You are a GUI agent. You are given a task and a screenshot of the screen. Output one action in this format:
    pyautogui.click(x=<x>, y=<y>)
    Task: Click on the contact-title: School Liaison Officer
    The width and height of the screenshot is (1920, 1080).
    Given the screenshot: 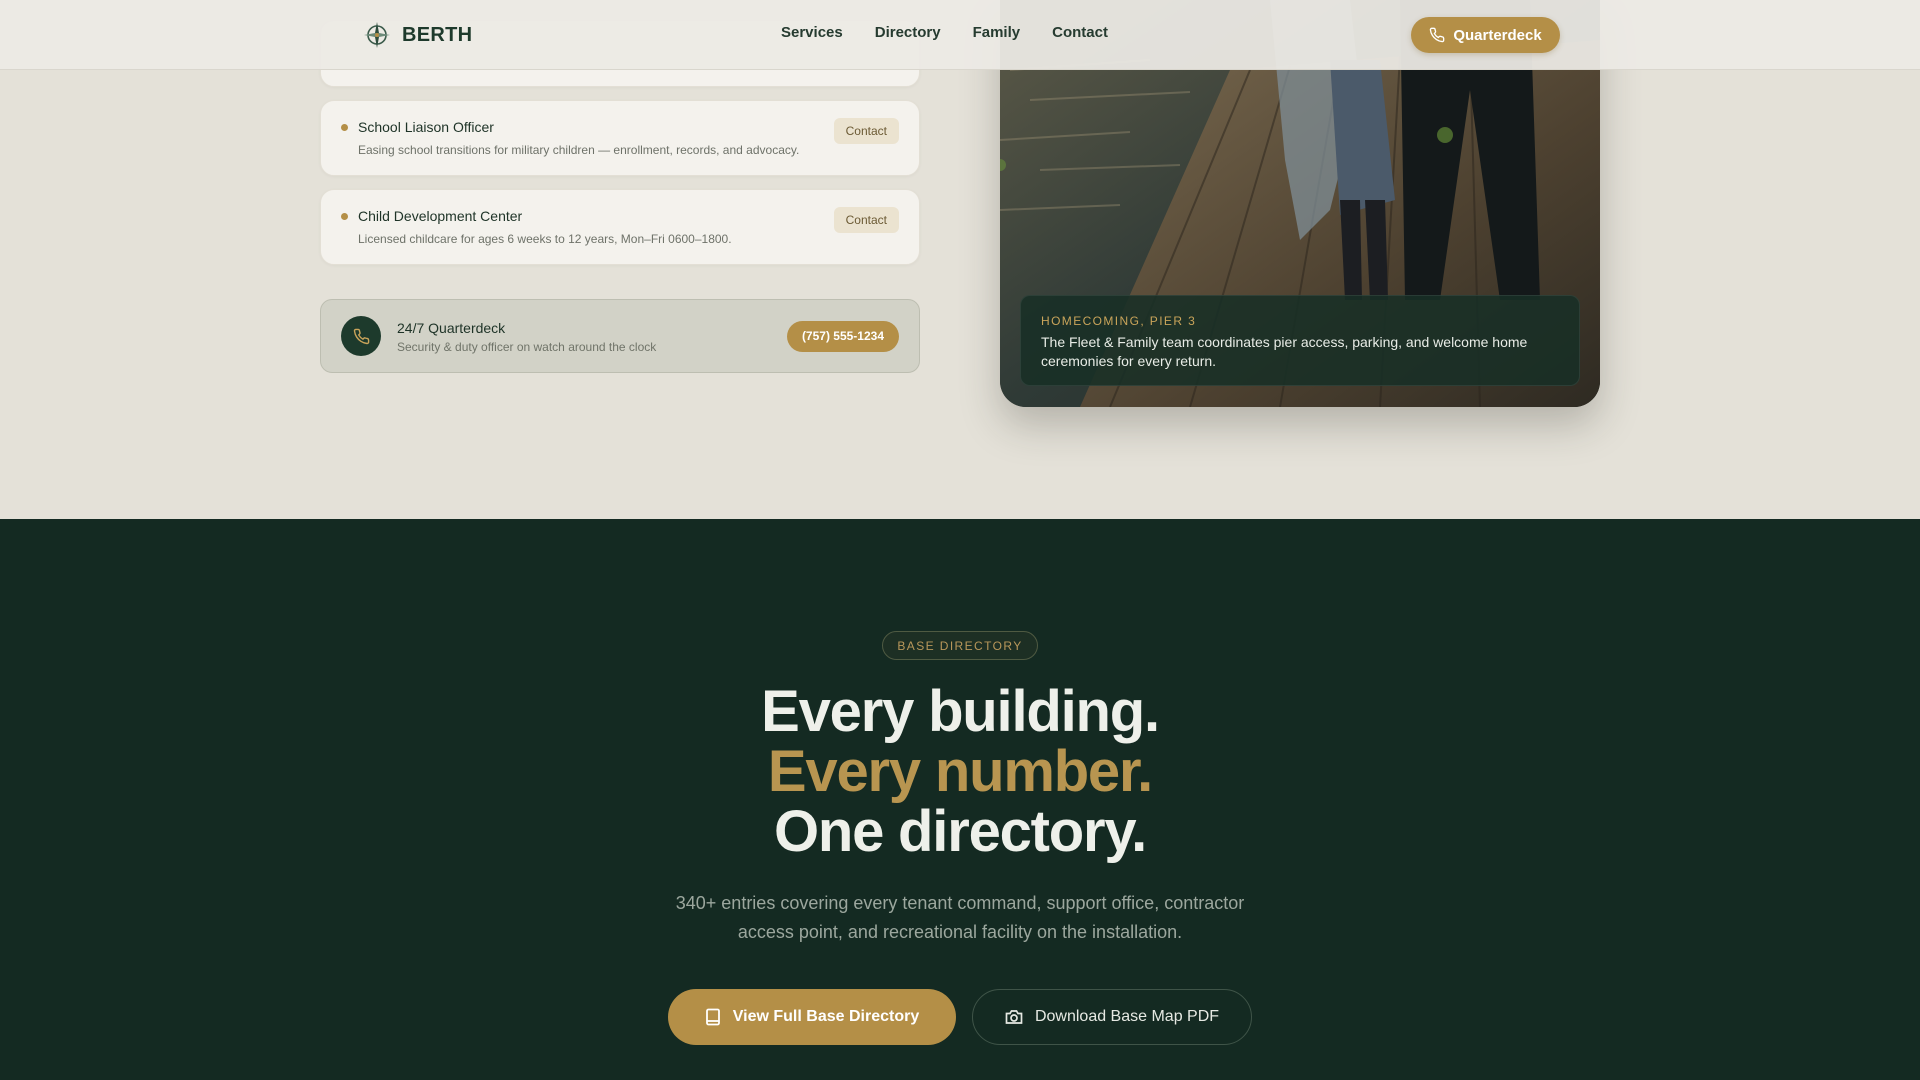 What is the action you would take?
    pyautogui.click(x=426, y=127)
    